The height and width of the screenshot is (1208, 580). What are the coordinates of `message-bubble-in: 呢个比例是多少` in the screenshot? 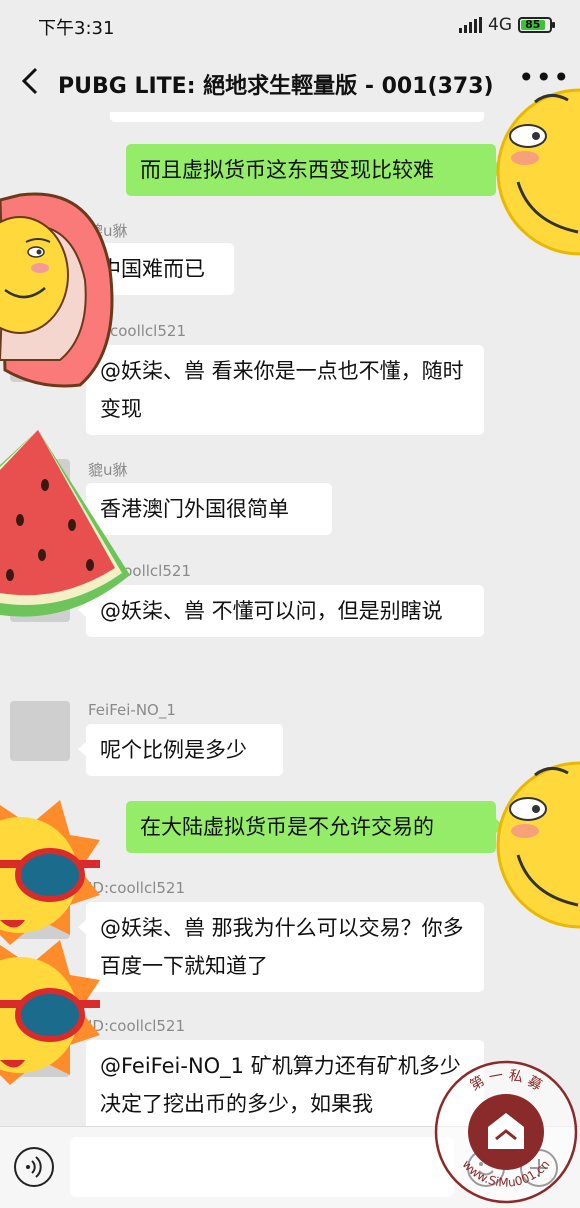 It's located at (180, 750).